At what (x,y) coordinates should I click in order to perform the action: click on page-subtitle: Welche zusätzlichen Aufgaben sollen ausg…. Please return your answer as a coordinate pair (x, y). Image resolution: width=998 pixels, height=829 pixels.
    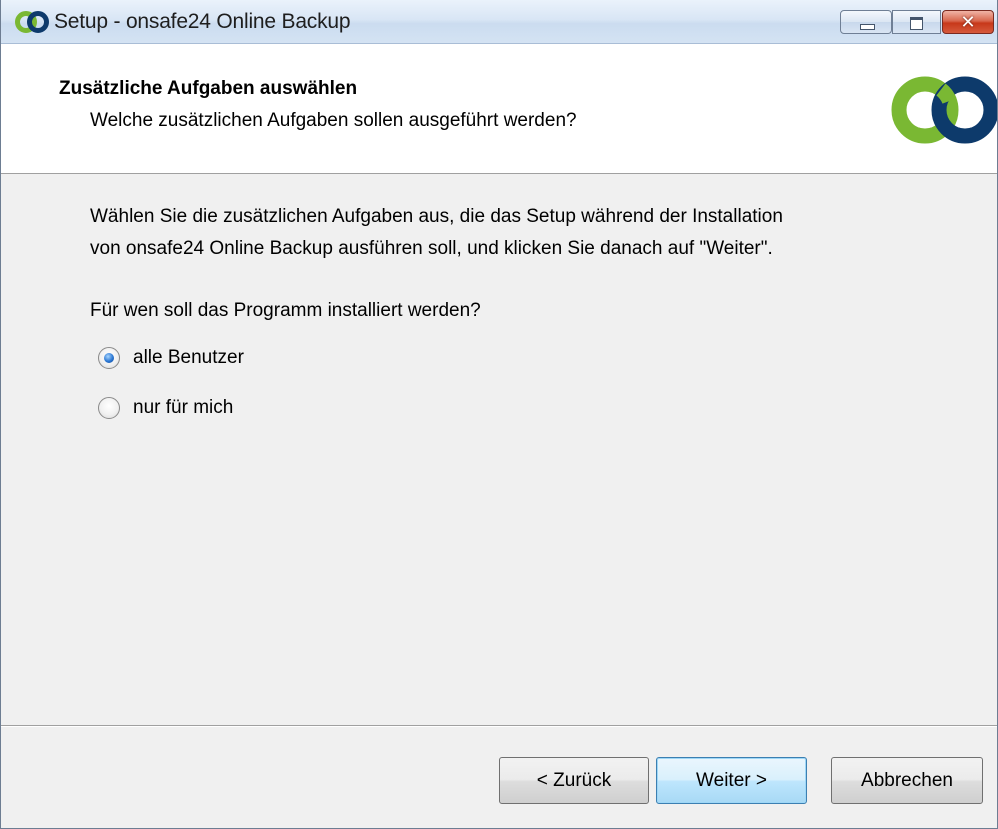
    Looking at the image, I should click on (333, 120).